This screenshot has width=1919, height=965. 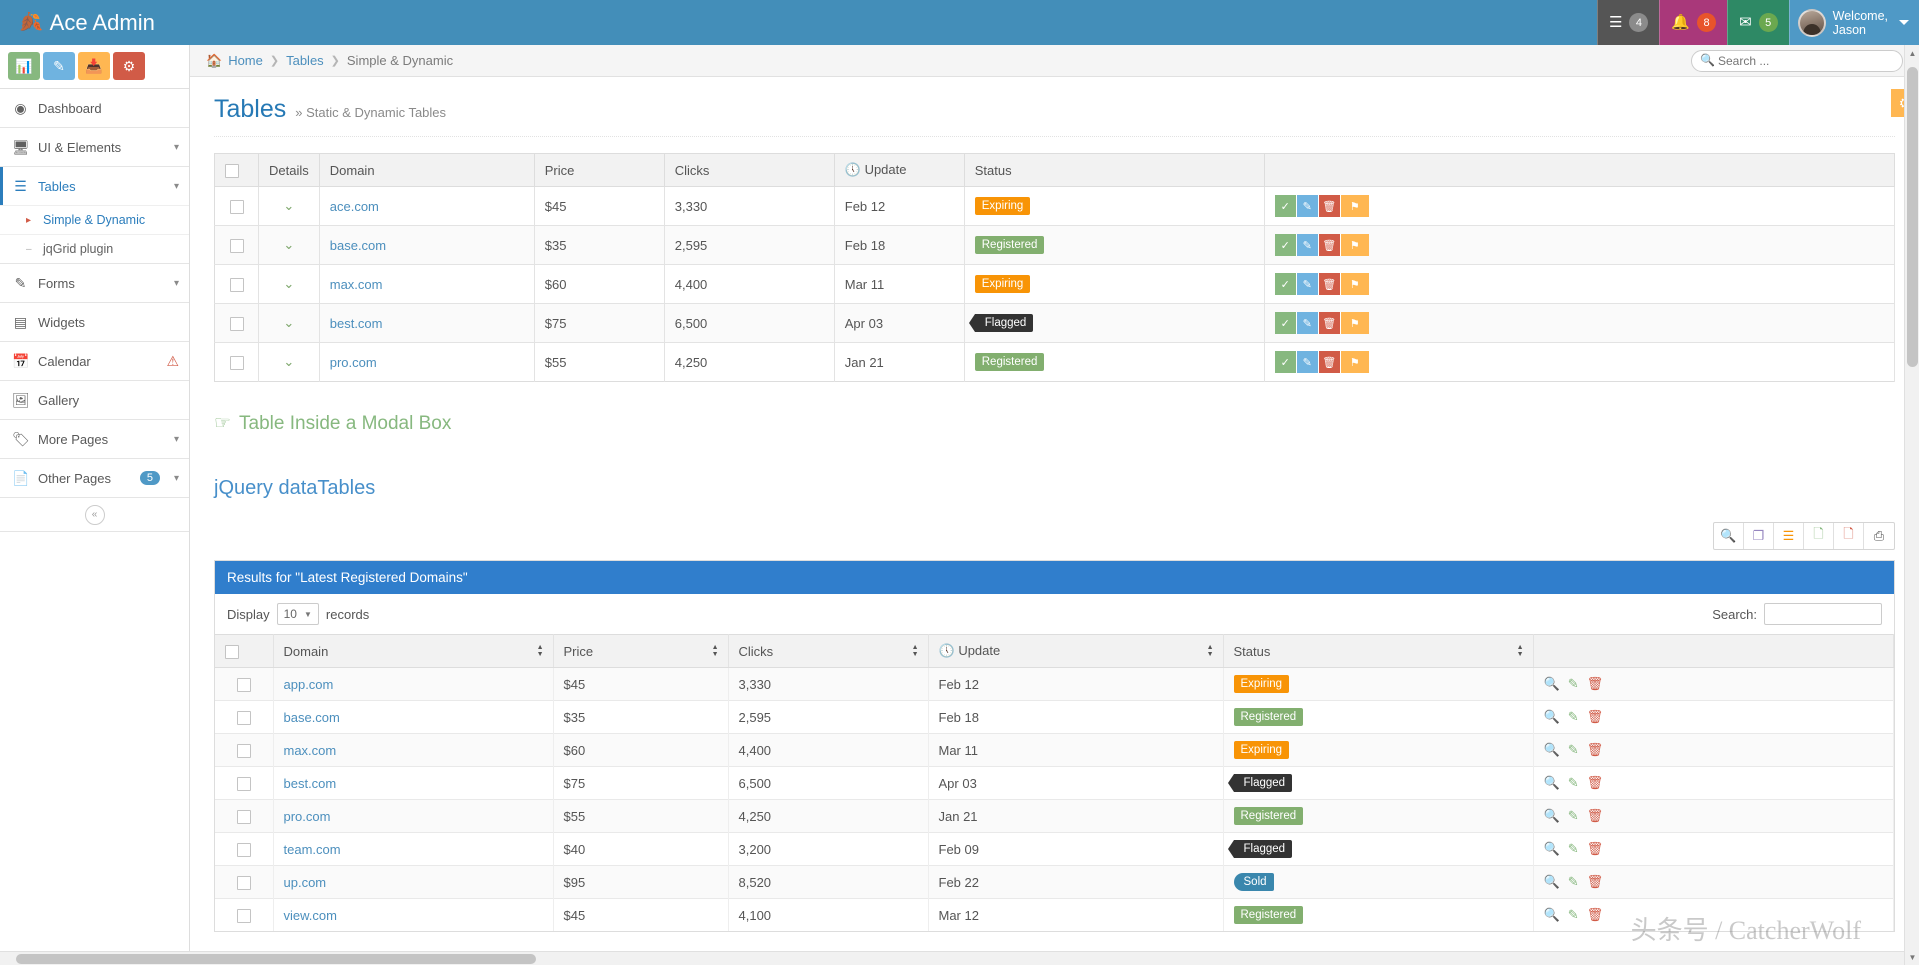 What do you see at coordinates (1729, 536) in the screenshot?
I see `search-tool: 🔍` at bounding box center [1729, 536].